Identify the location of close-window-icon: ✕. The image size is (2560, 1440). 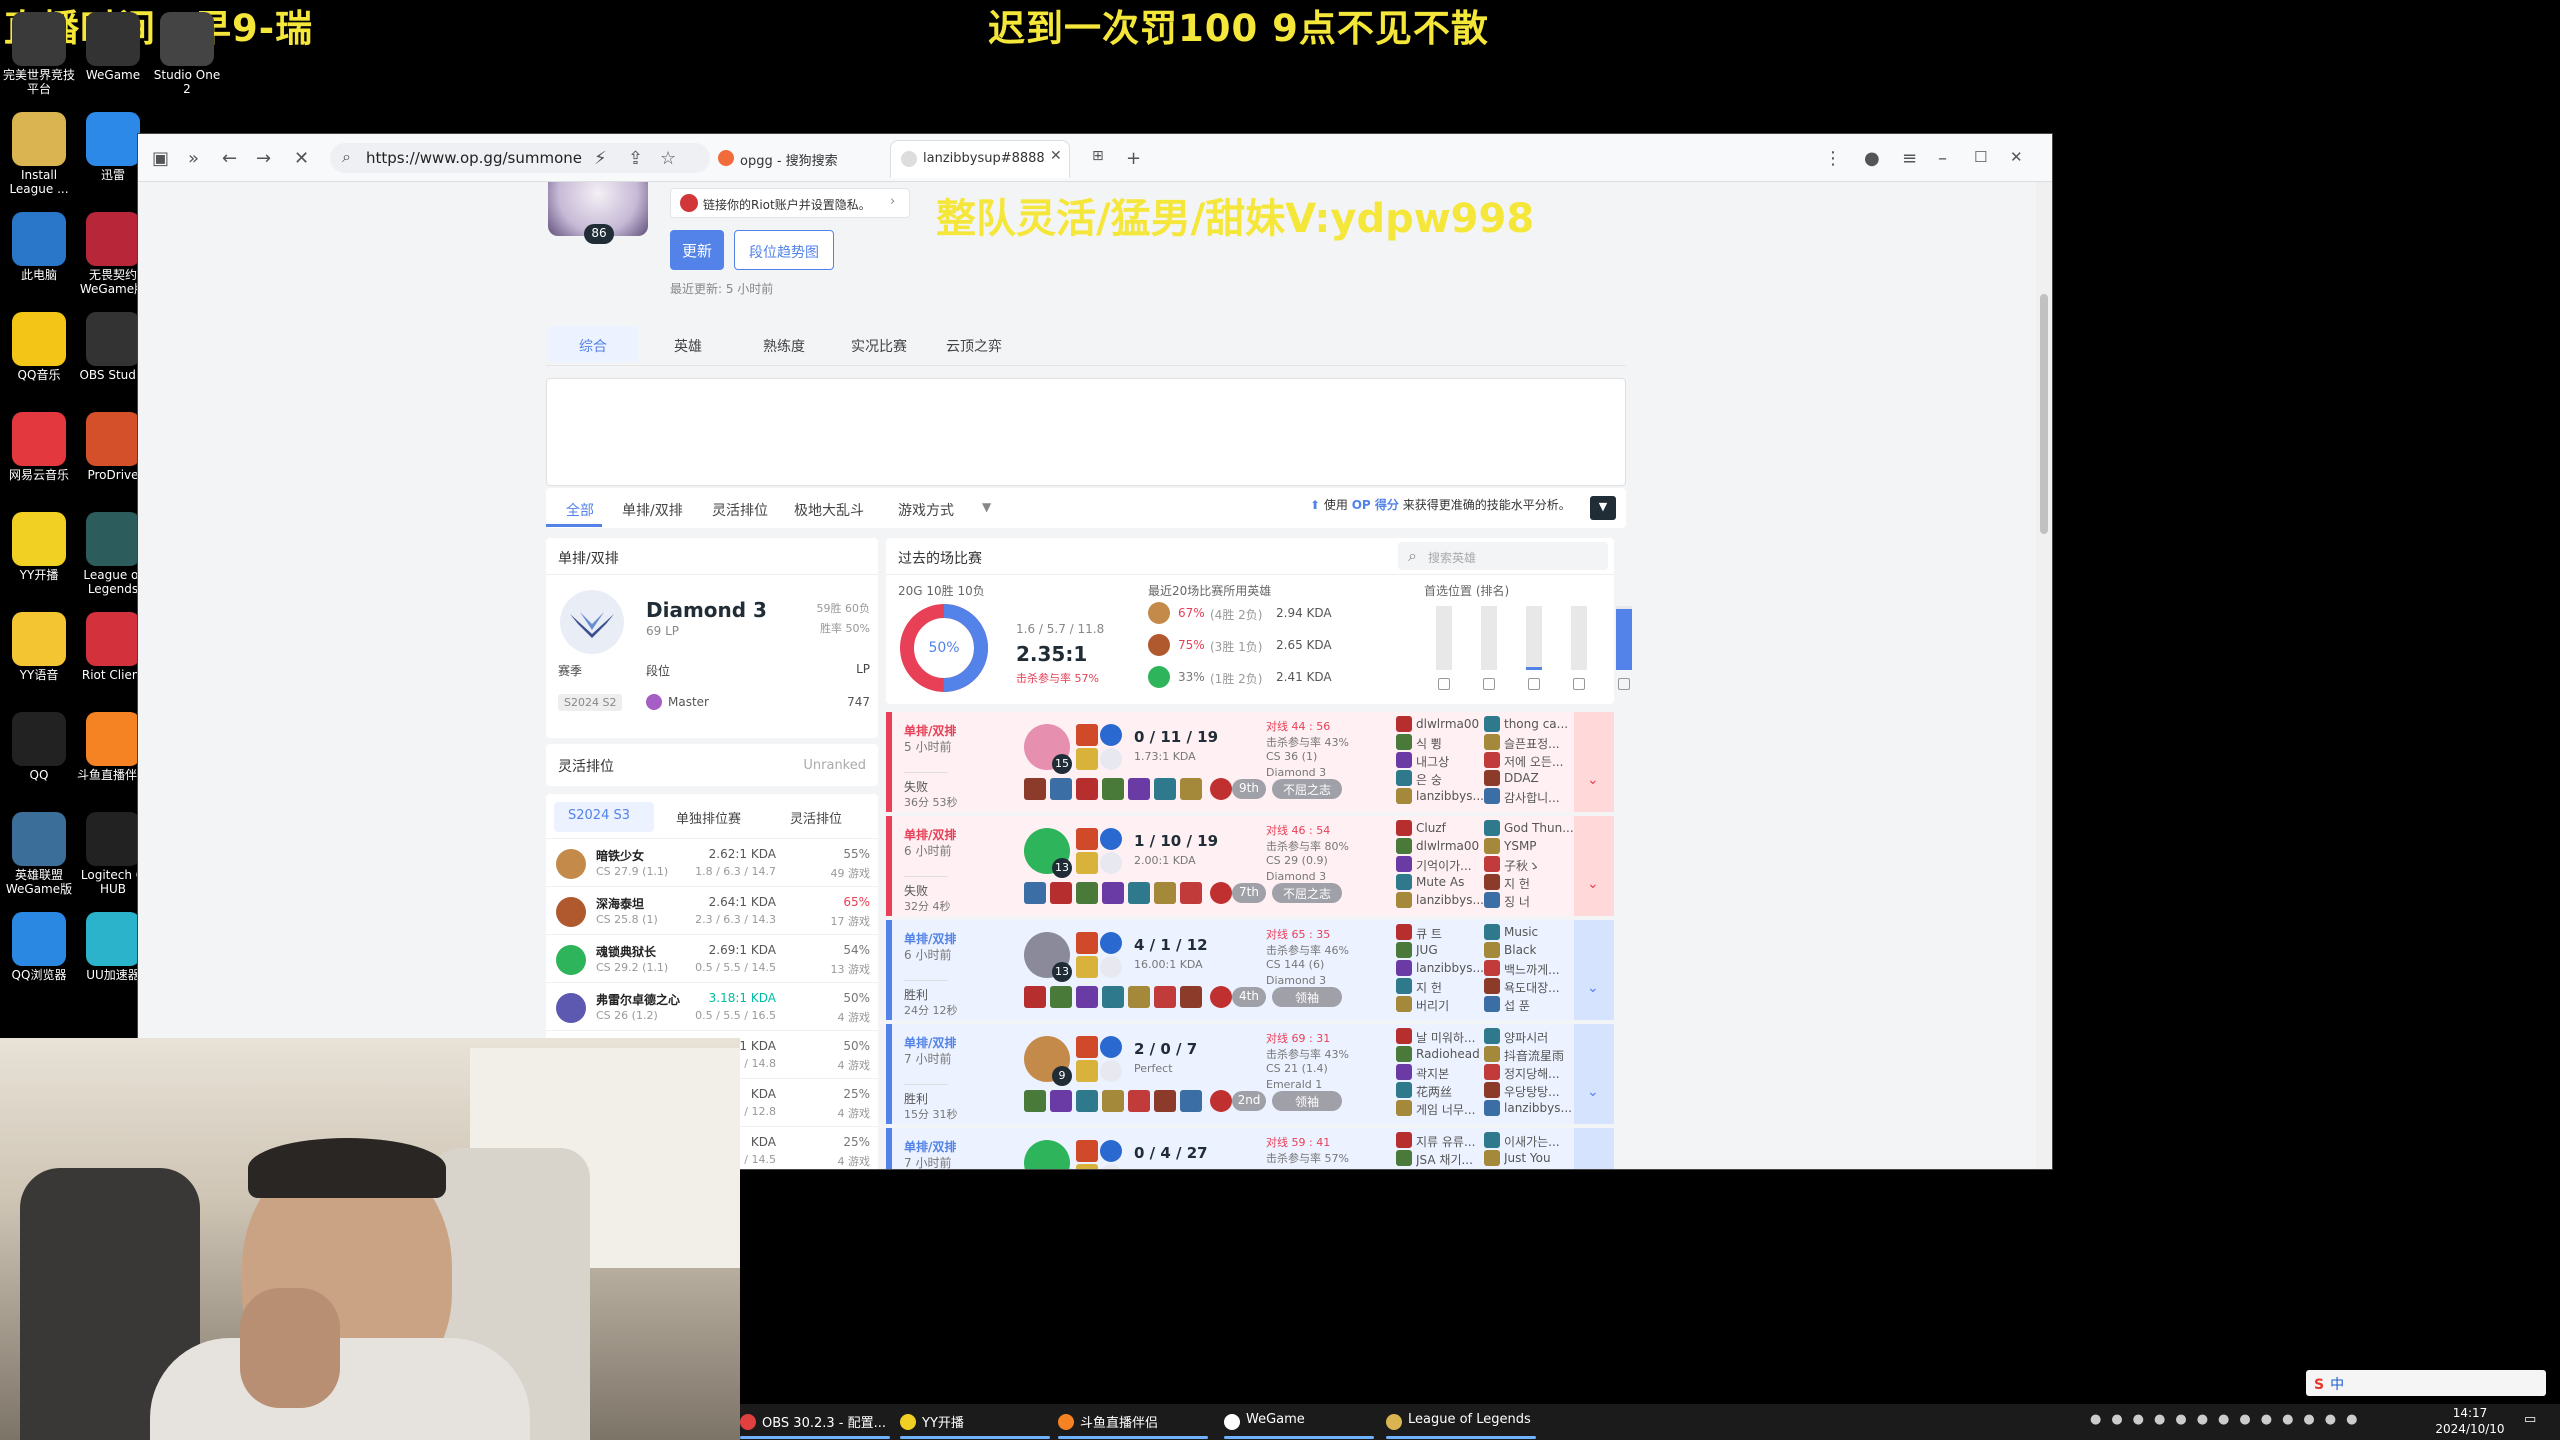
(2016, 157).